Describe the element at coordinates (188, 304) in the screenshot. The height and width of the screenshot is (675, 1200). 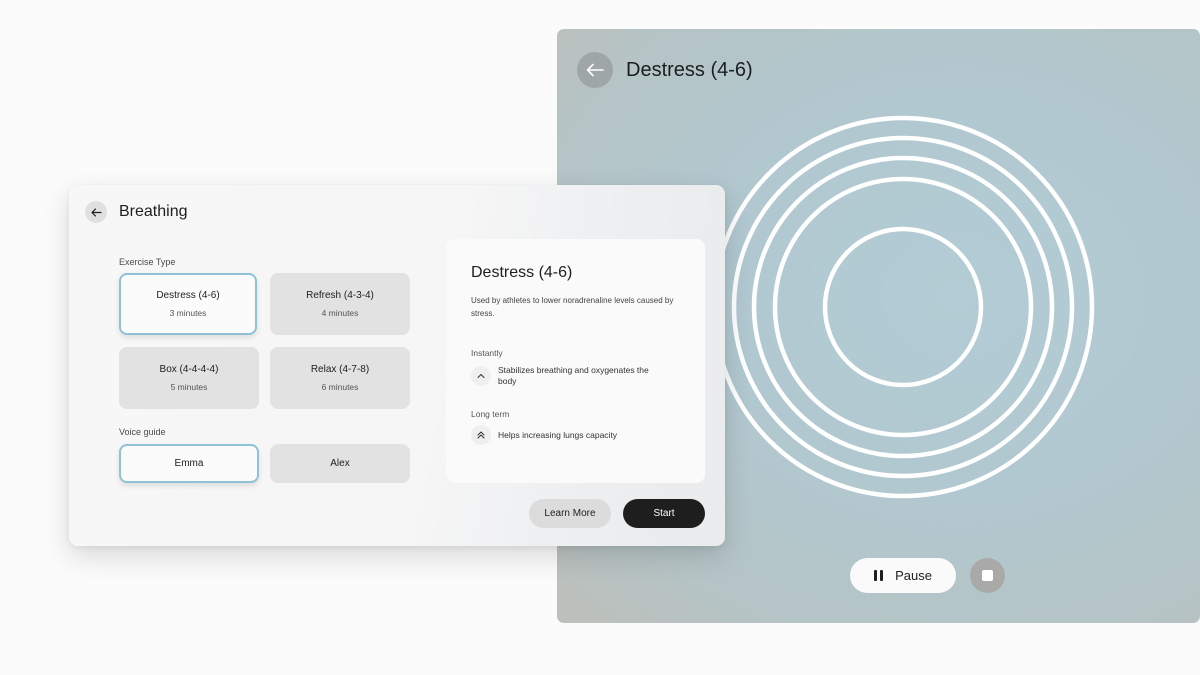
I see `exercise-option-destress: Destress (4-6) 3 minutes` at that location.